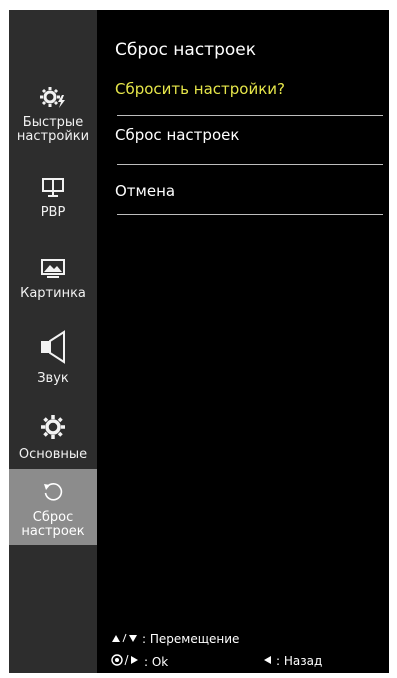  What do you see at coordinates (185, 50) in the screenshot?
I see `page-title: Сброс настроек` at bounding box center [185, 50].